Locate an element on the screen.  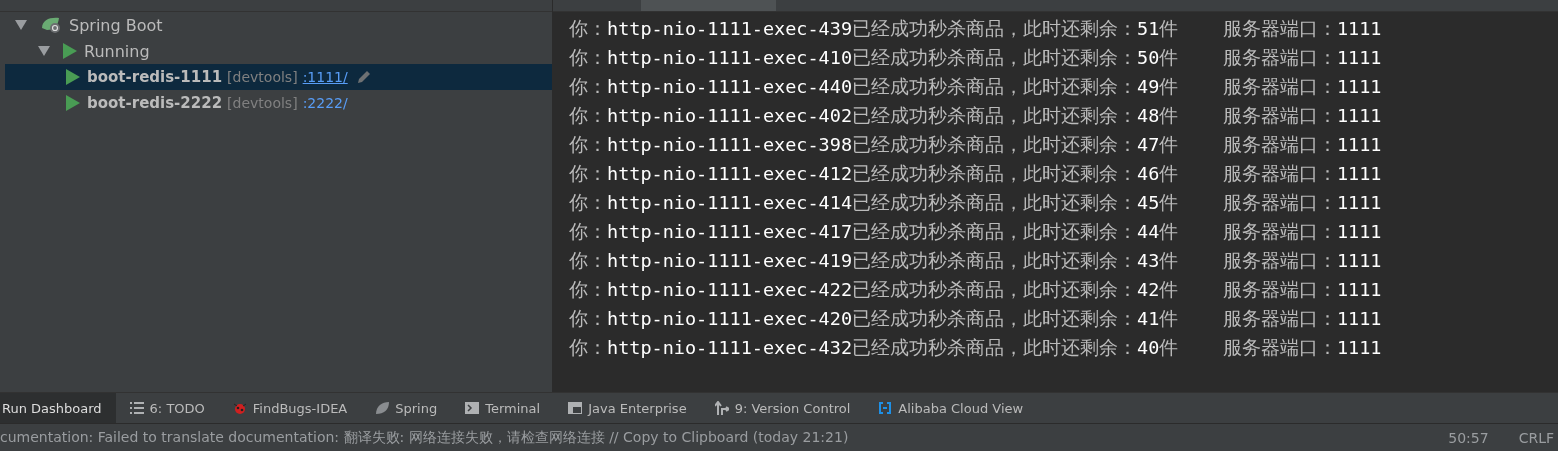
leaf-power-icon is located at coordinates (51, 25).